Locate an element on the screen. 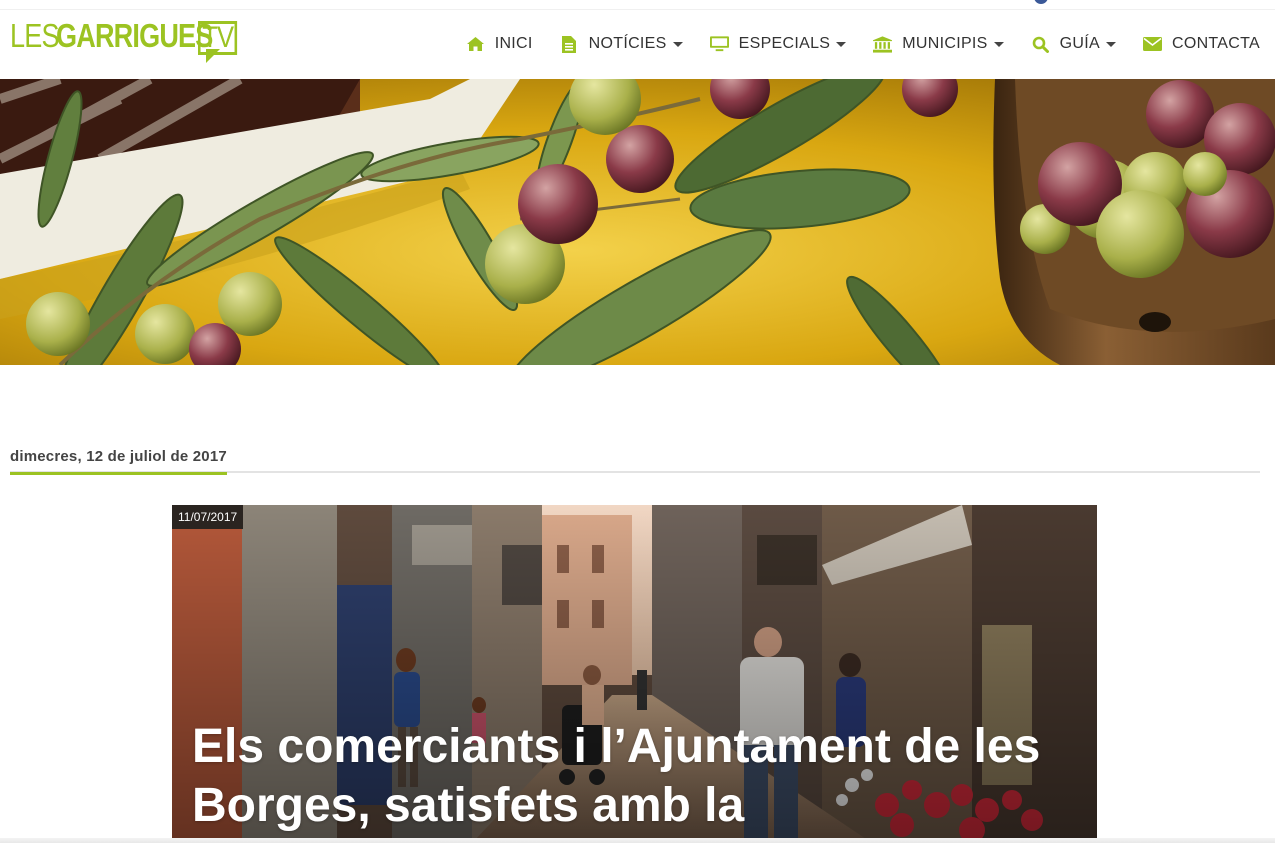 The height and width of the screenshot is (843, 1275). nav-label: INICI is located at coordinates (513, 43).